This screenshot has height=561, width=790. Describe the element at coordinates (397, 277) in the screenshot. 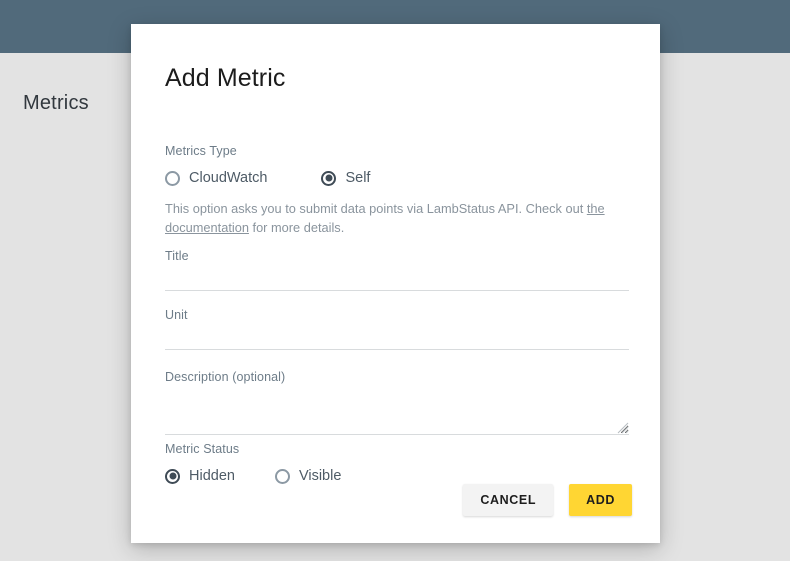

I see `title-input` at that location.